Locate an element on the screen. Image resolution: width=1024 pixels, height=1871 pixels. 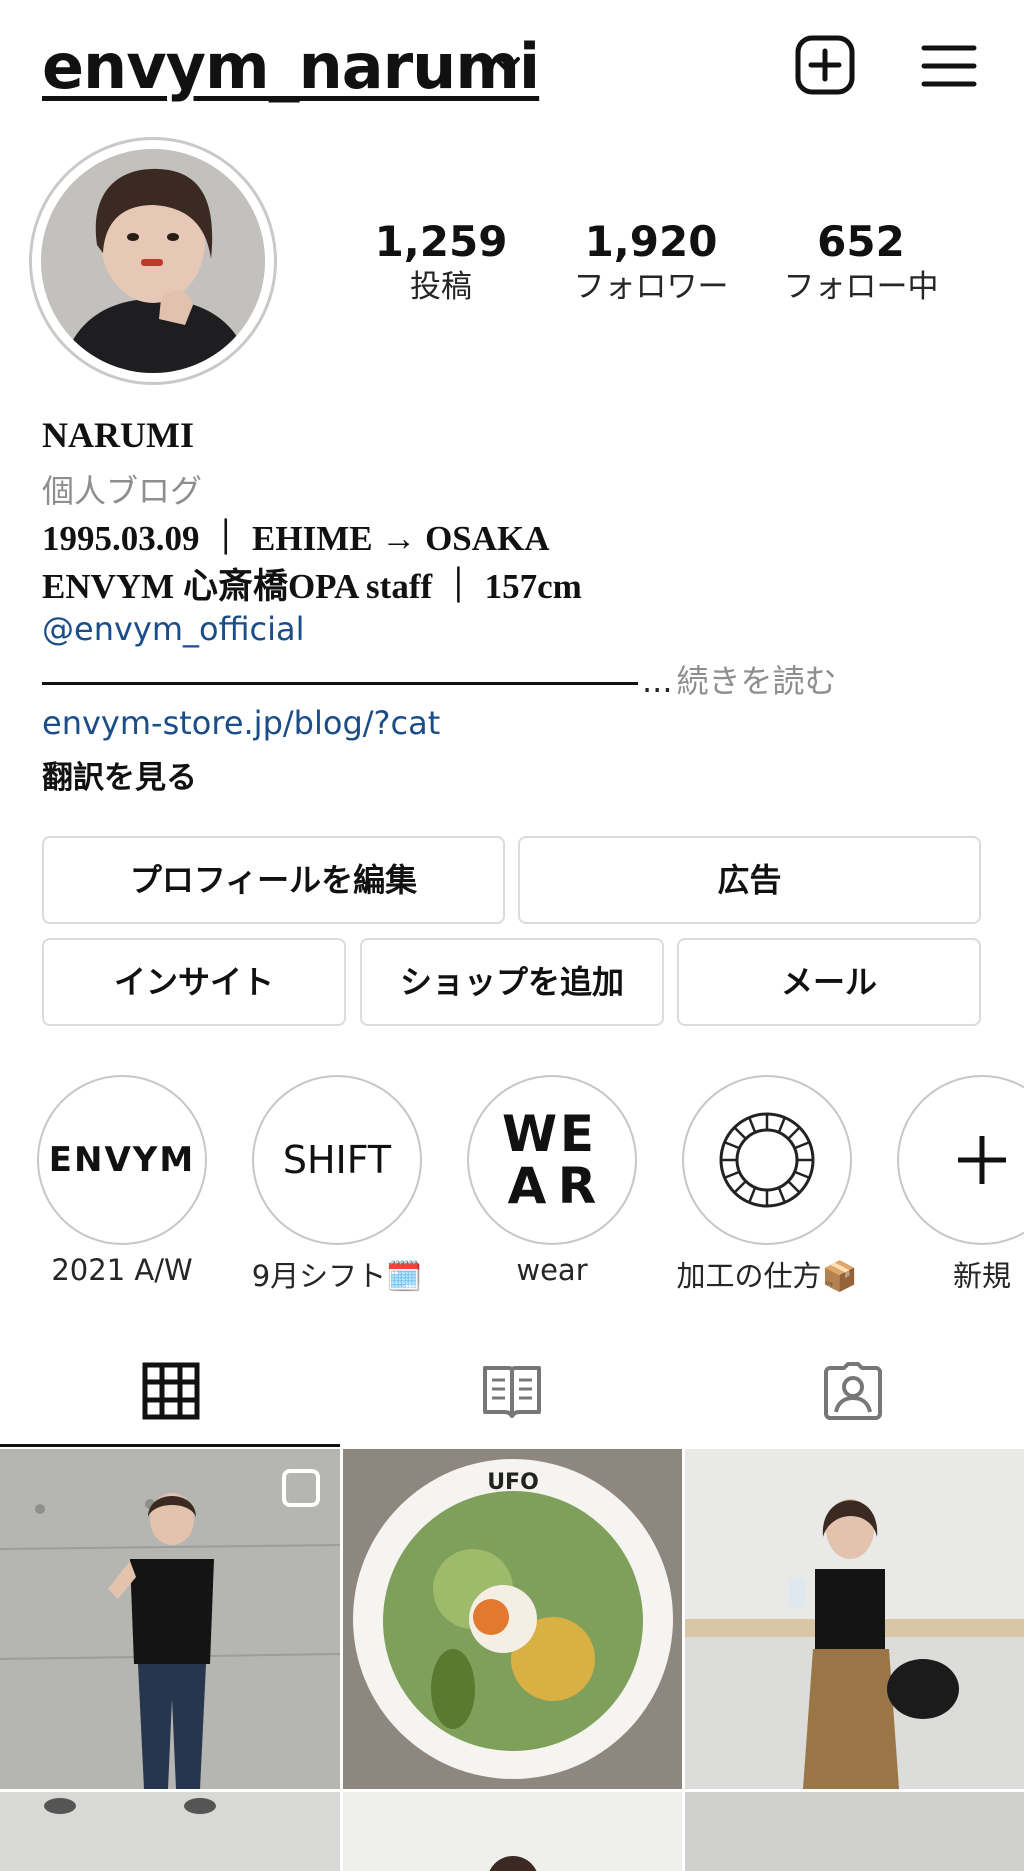
stat-posts: 1,259 投稿 is located at coordinates (441, 261).